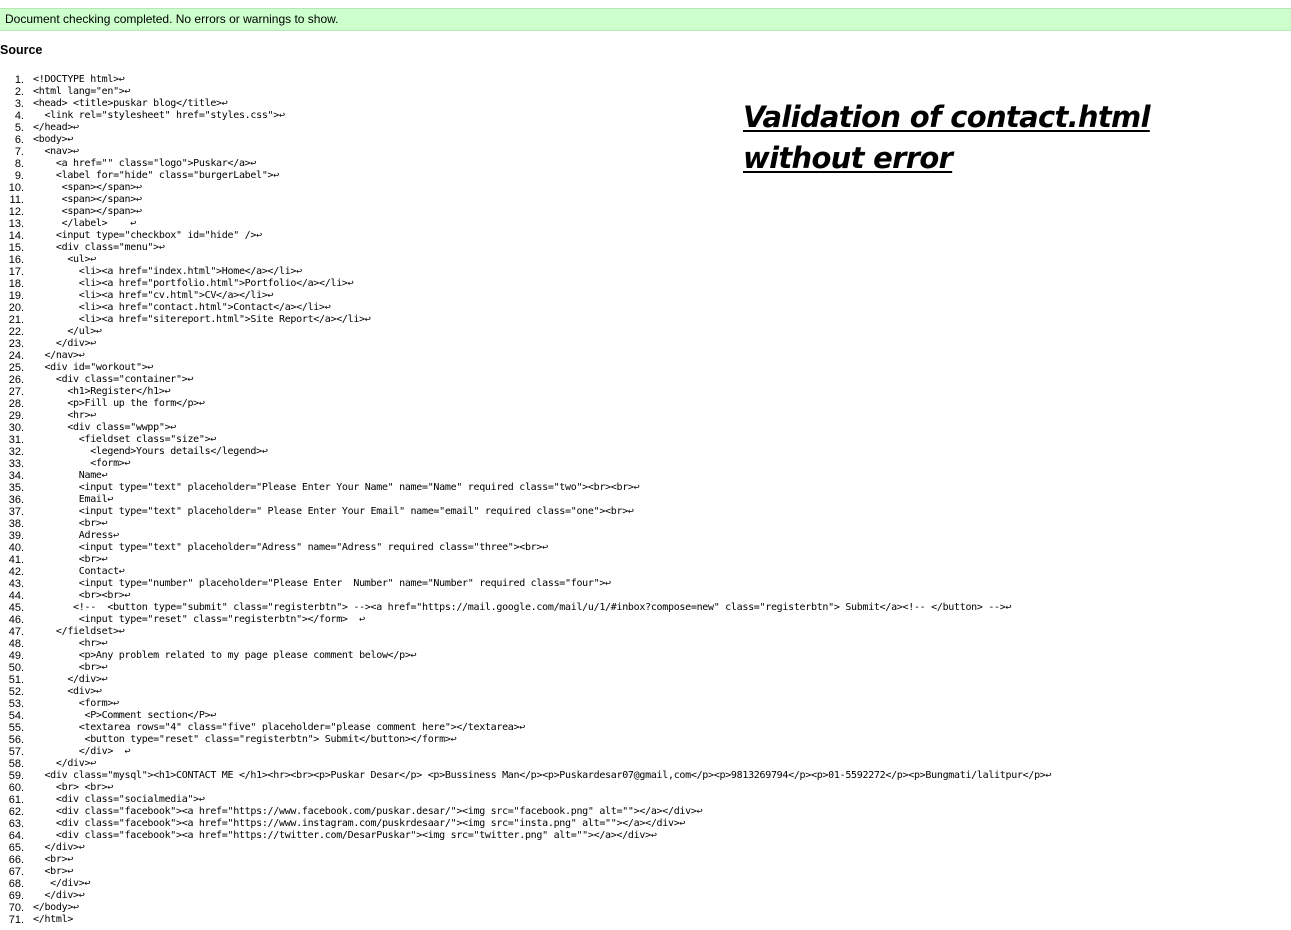 Image resolution: width=1291 pixels, height=930 pixels. Describe the element at coordinates (79, 79) in the screenshot. I see `line-code: <!DOCTYPE html>↩` at that location.